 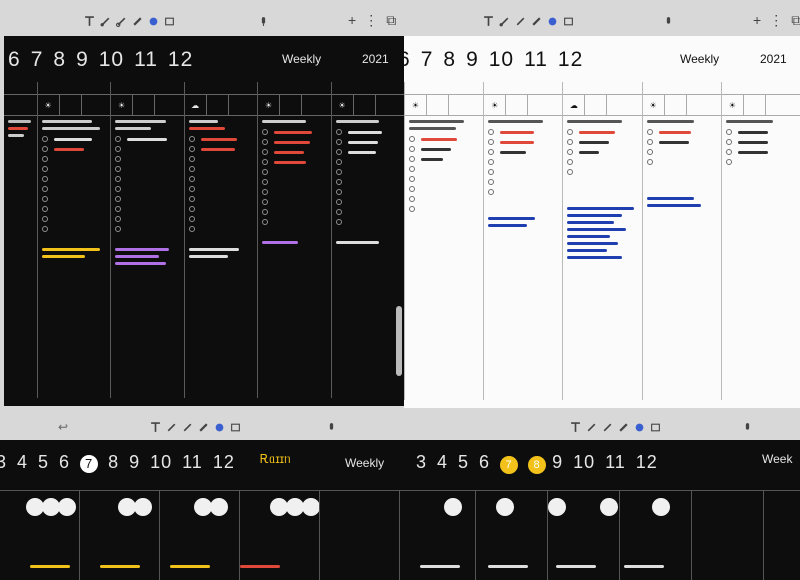 What do you see at coordinates (63, 427) in the screenshot?
I see `undo-icon: ↩` at bounding box center [63, 427].